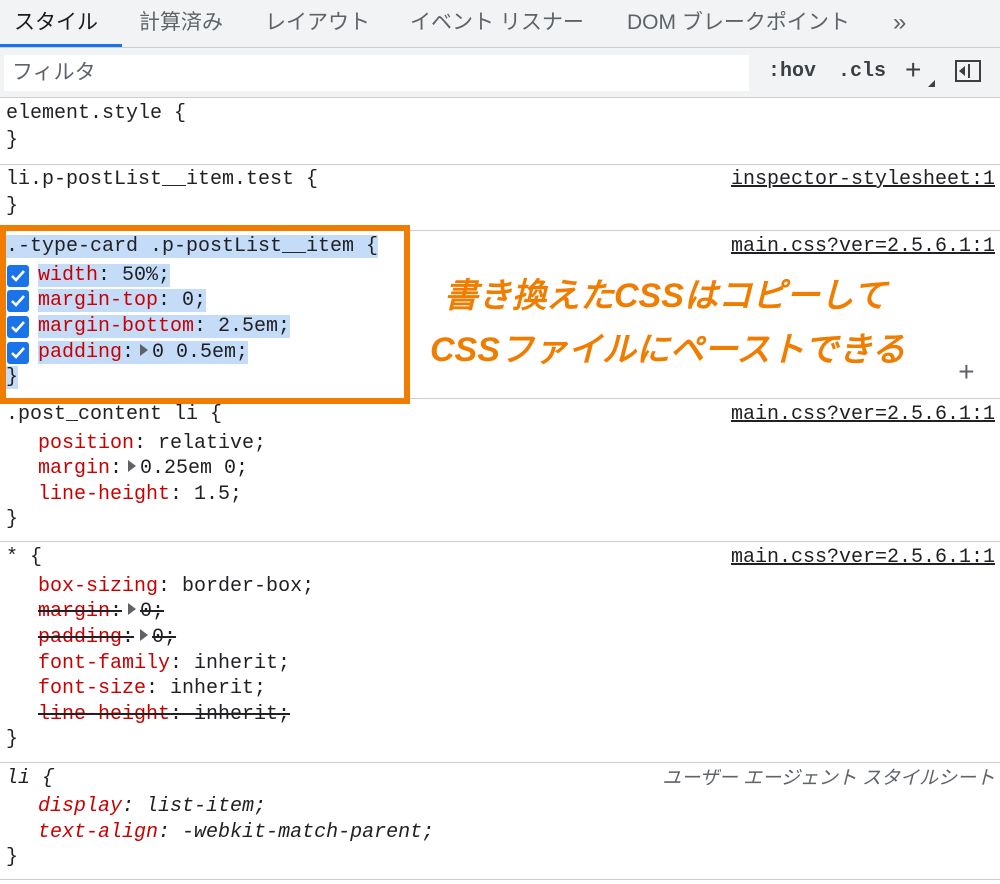 The image size is (1000, 884). What do you see at coordinates (236, 832) in the screenshot?
I see `declaration: text-align: -webkit-match-parent;` at bounding box center [236, 832].